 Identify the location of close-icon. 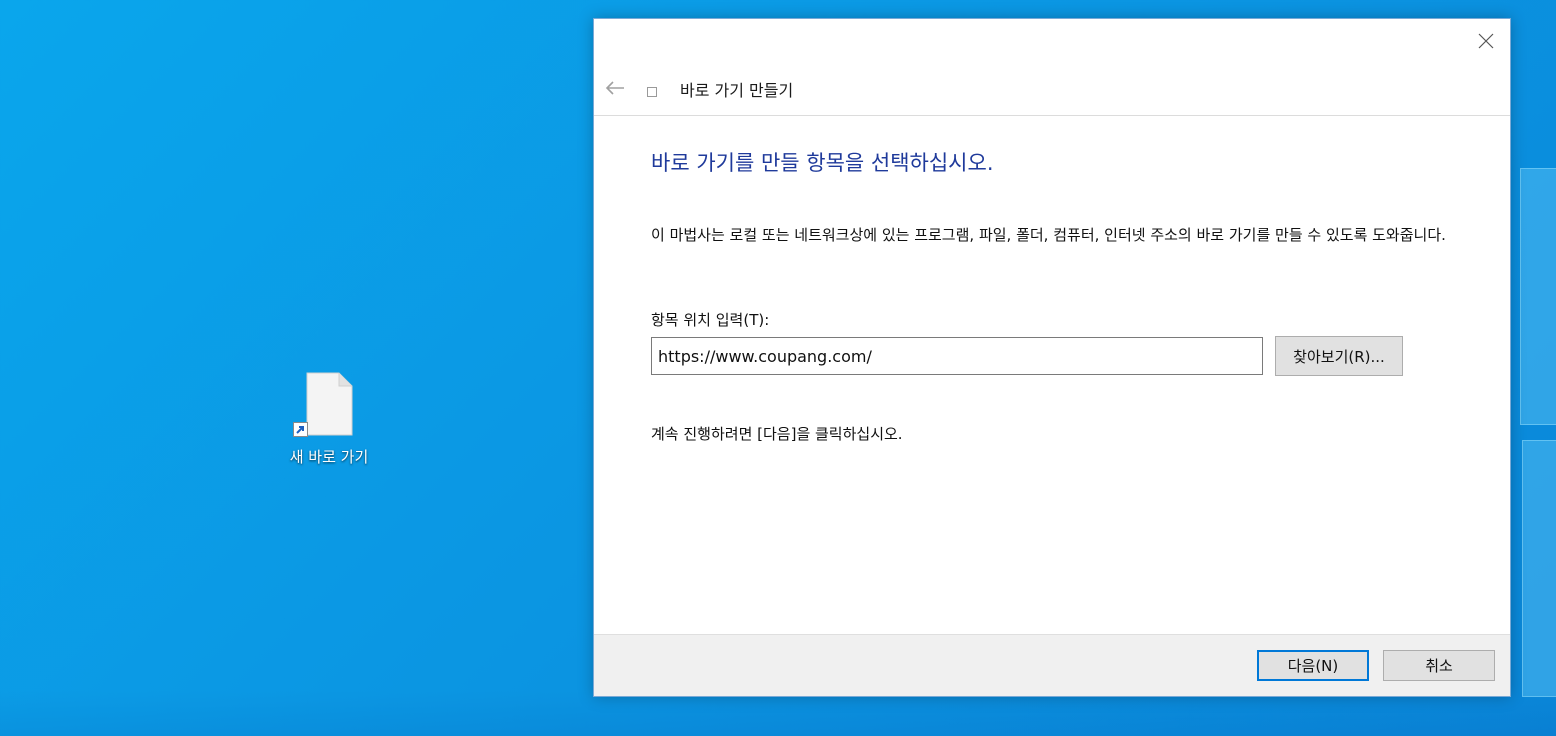
(1486, 41).